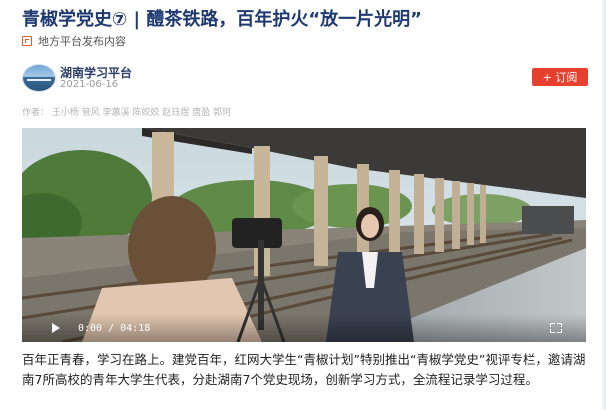 The image size is (606, 410). What do you see at coordinates (304, 328) in the screenshot?
I see `video-controls: 0:00 / 04:18` at bounding box center [304, 328].